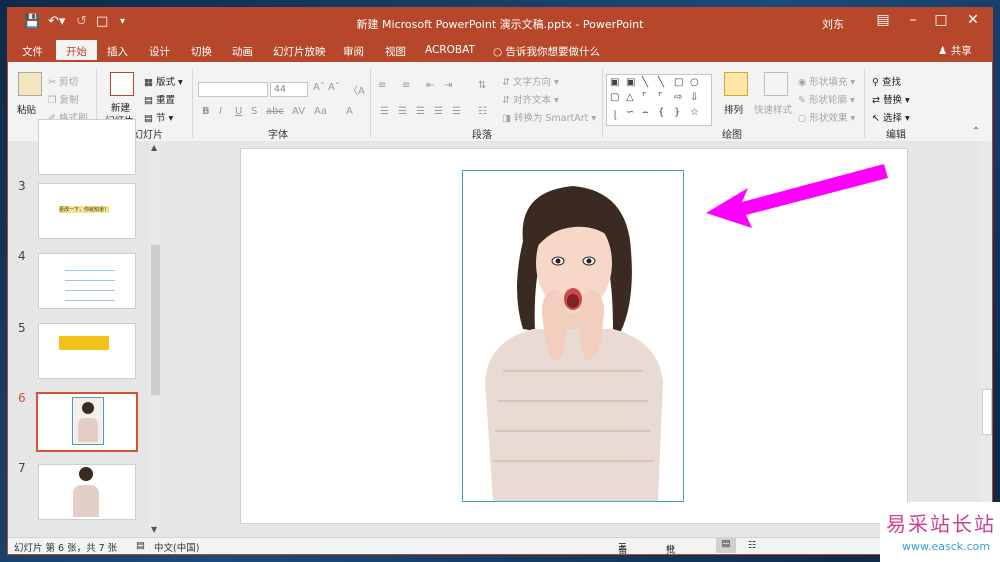 The width and height of the screenshot is (1000, 562). Describe the element at coordinates (26, 109) in the screenshot. I see `paste-button: 粘贴` at that location.